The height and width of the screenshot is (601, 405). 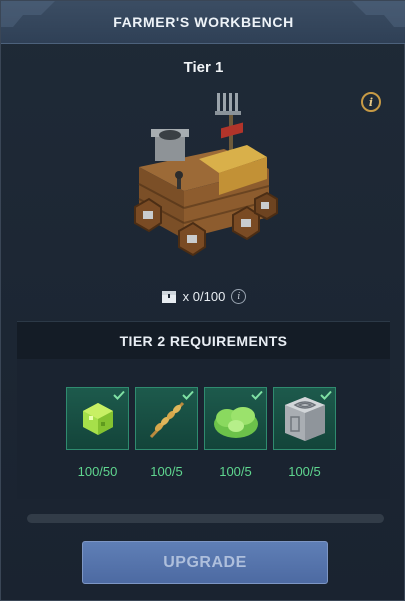 What do you see at coordinates (371, 102) in the screenshot?
I see `info-icon: i` at bounding box center [371, 102].